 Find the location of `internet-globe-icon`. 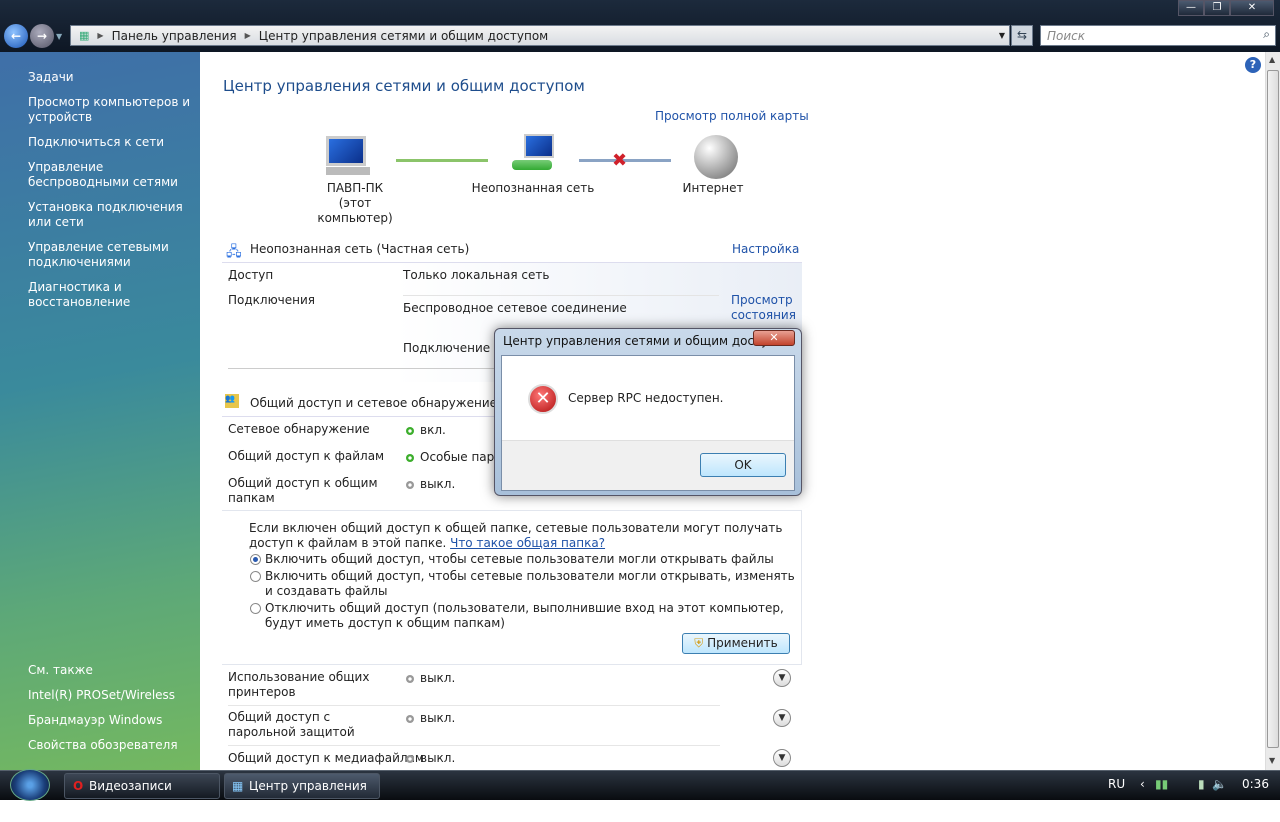

internet-globe-icon is located at coordinates (716, 157).